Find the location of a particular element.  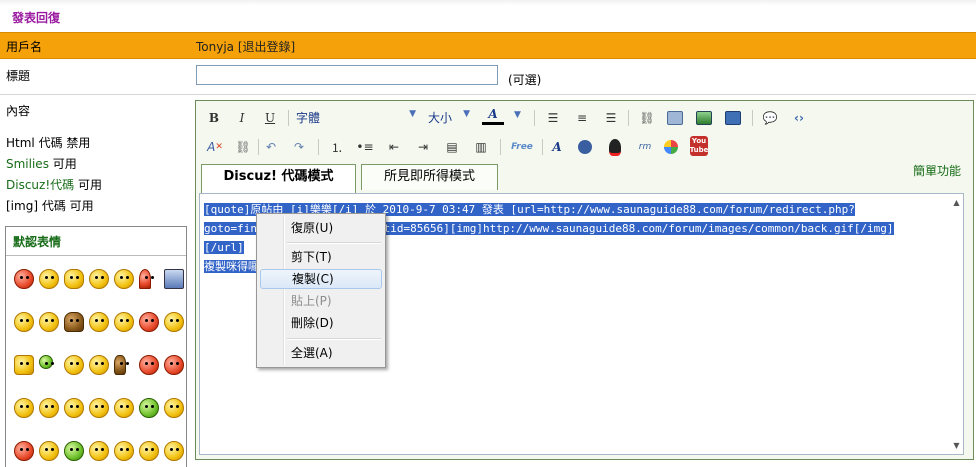

wmp-icon is located at coordinates (671, 147).